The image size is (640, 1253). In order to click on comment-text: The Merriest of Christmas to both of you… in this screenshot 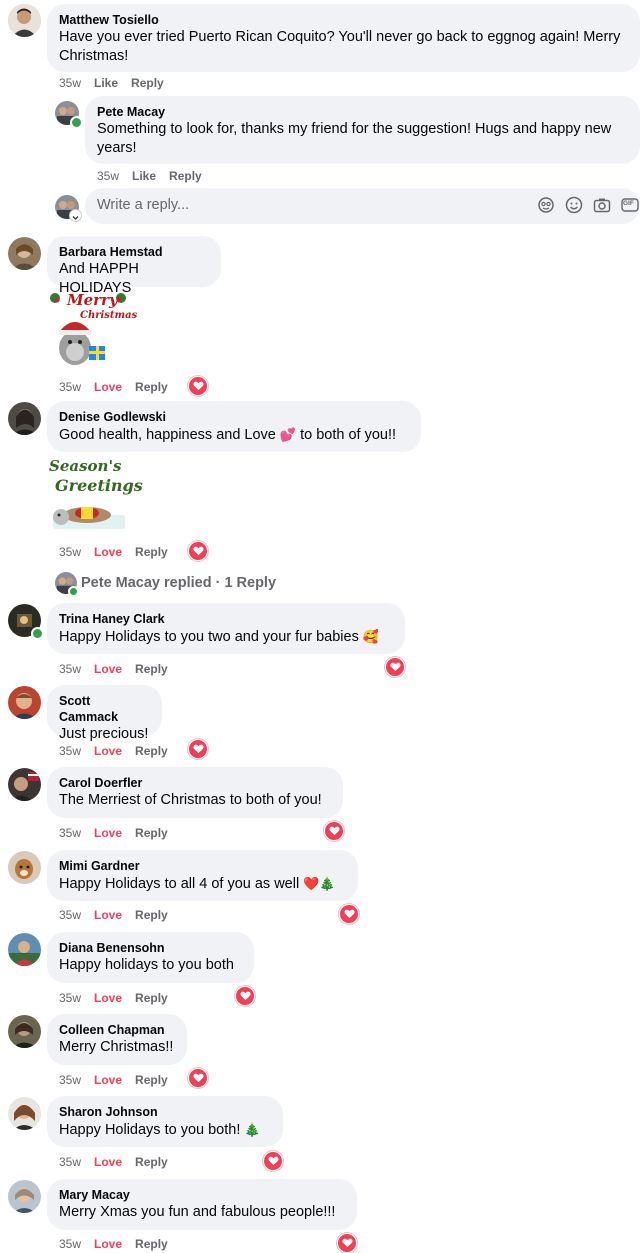, I will do `click(190, 800)`.